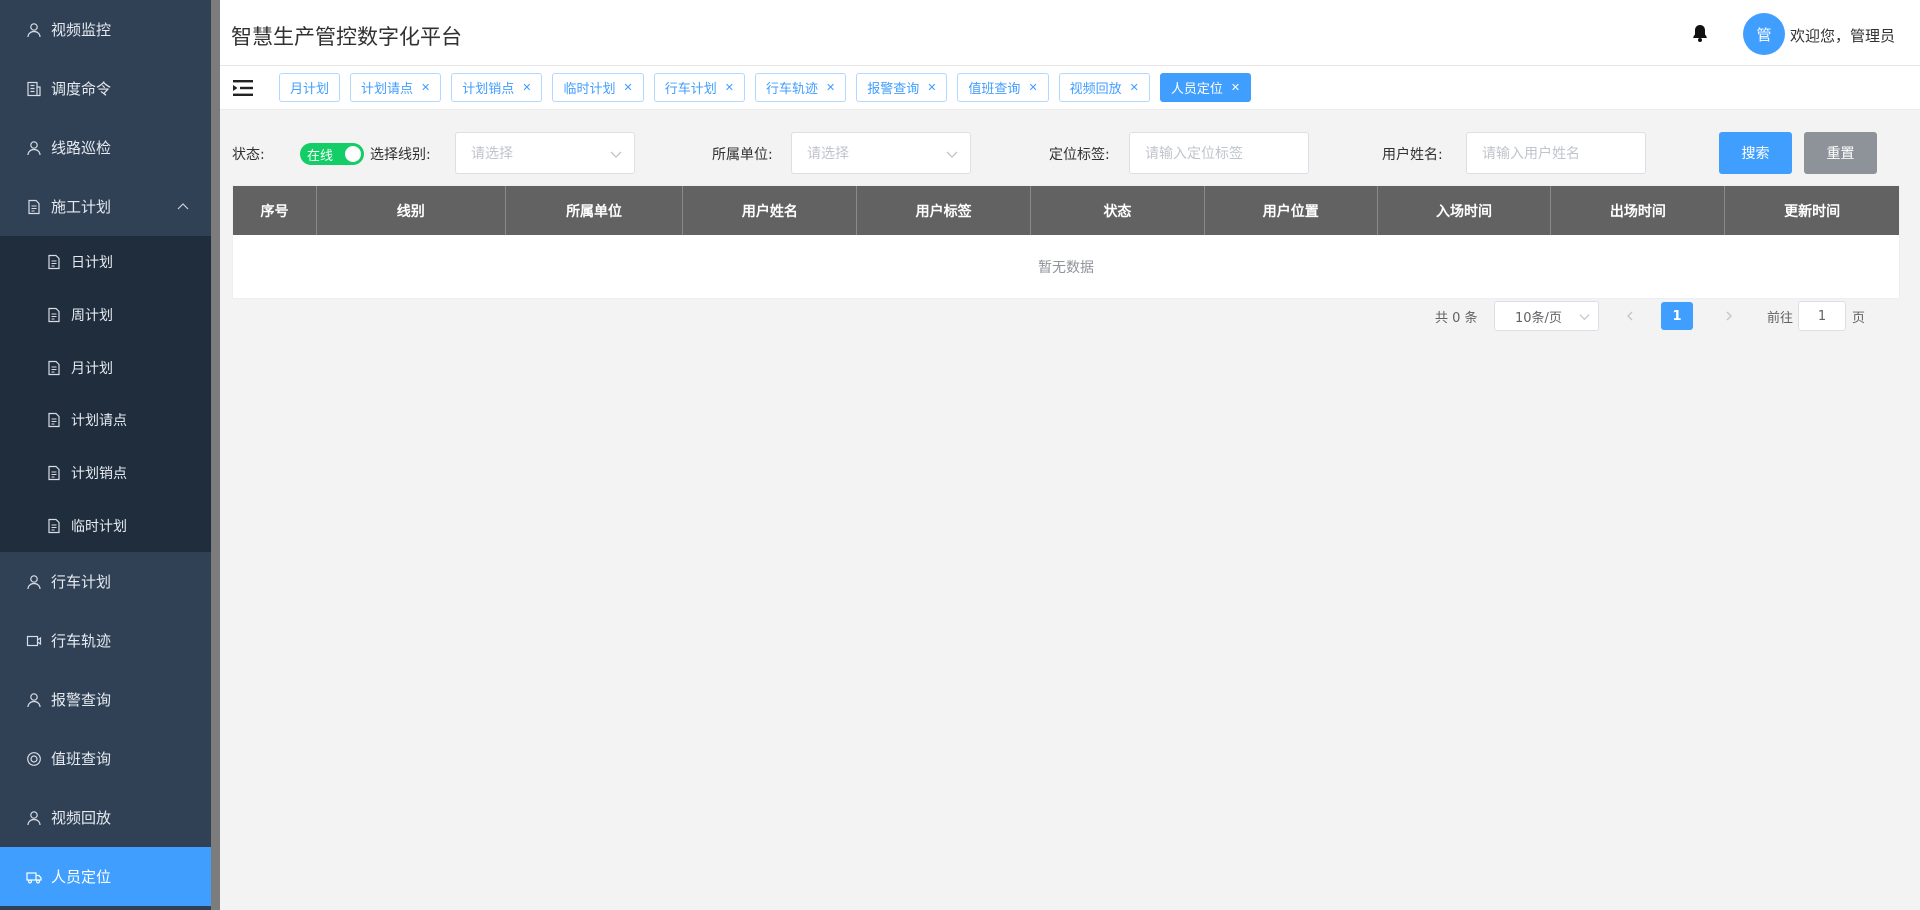 The height and width of the screenshot is (910, 1920). Describe the element at coordinates (1822, 316) in the screenshot. I see `goto-input: 1` at that location.